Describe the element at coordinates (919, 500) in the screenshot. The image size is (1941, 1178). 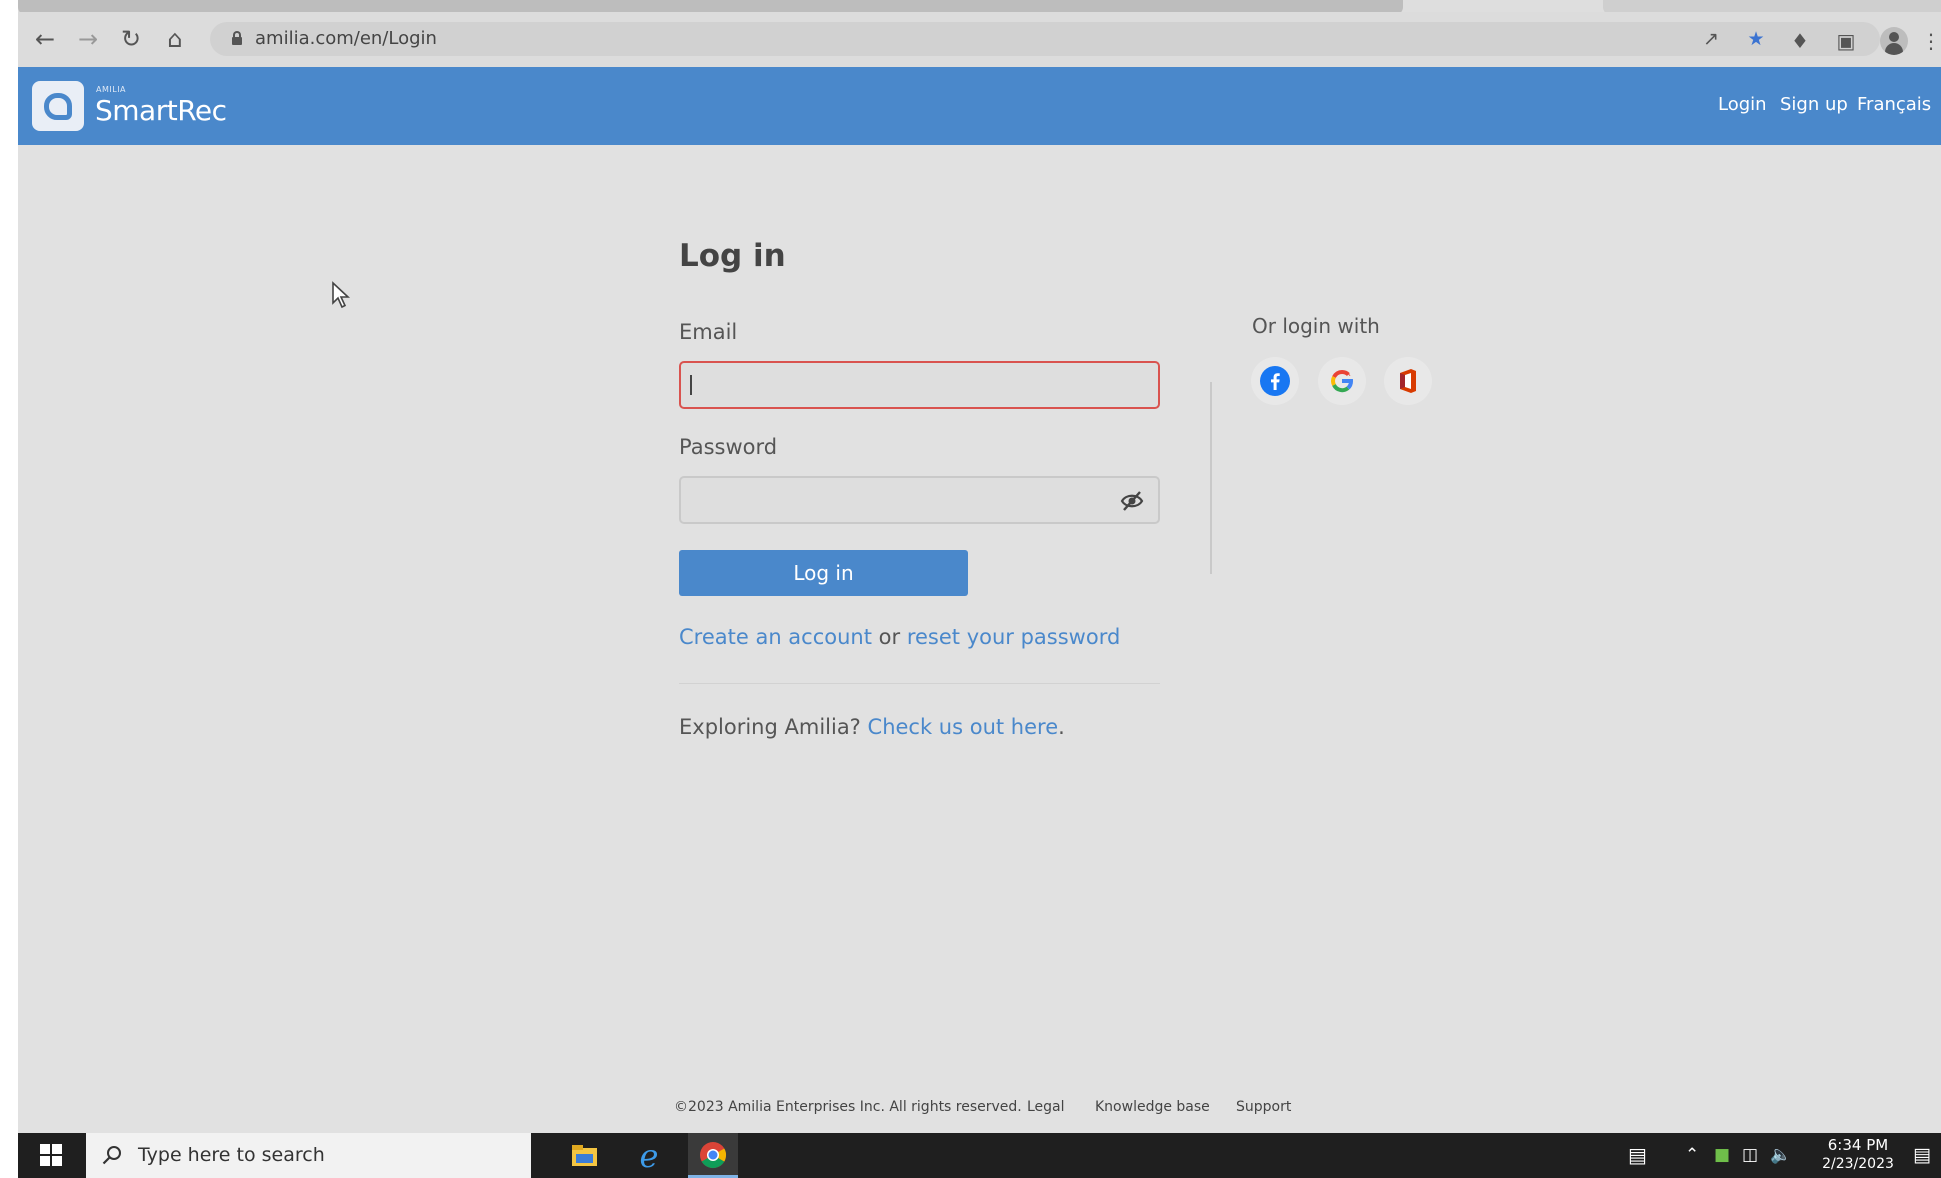
I see `password-field` at that location.